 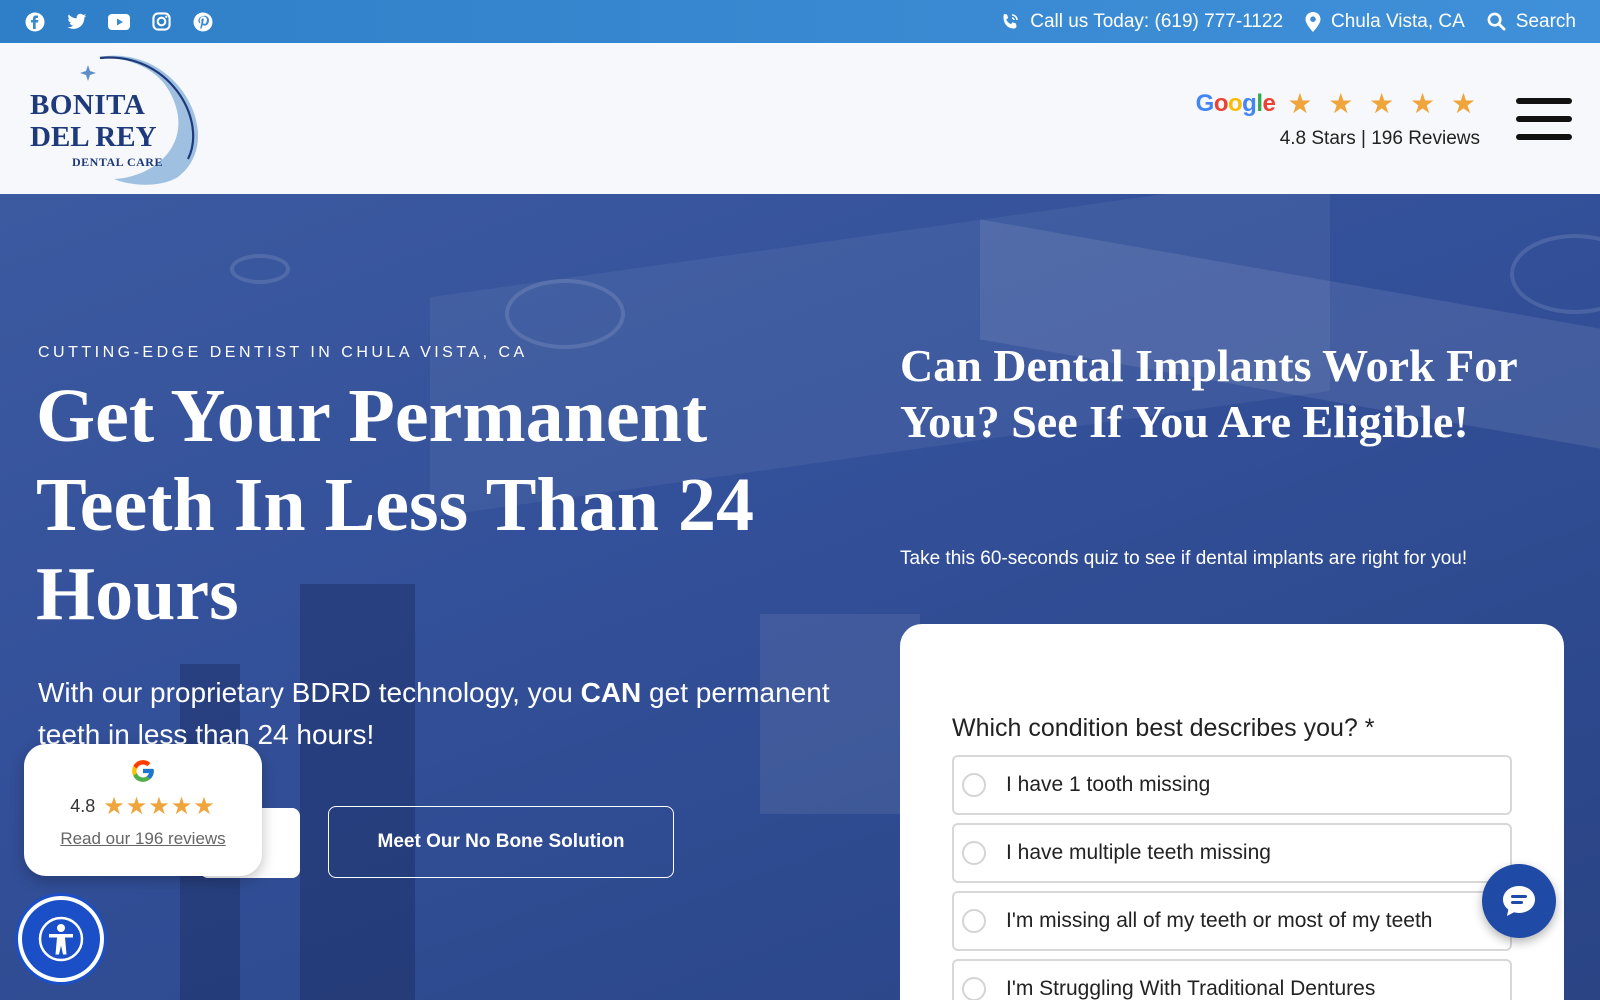 I want to click on google-rating: Google ★ ★ ★ ★ ★ 4.8 Stars | 196 Reviews, so click(x=1338, y=118).